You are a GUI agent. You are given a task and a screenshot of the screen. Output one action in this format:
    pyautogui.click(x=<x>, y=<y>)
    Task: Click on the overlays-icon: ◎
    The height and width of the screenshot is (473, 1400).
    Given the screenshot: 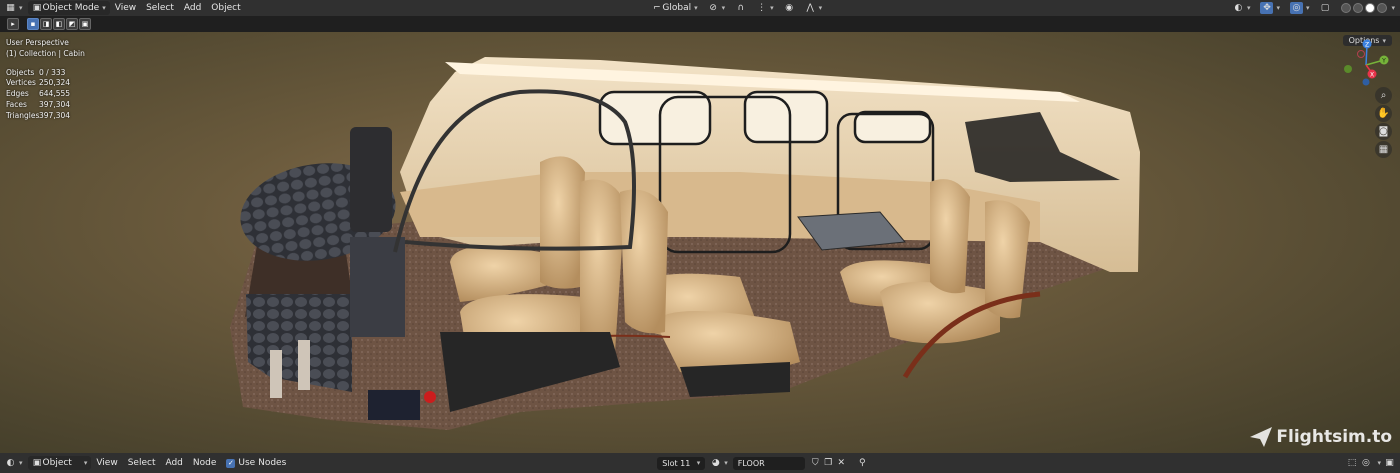 What is the action you would take?
    pyautogui.click(x=1296, y=8)
    